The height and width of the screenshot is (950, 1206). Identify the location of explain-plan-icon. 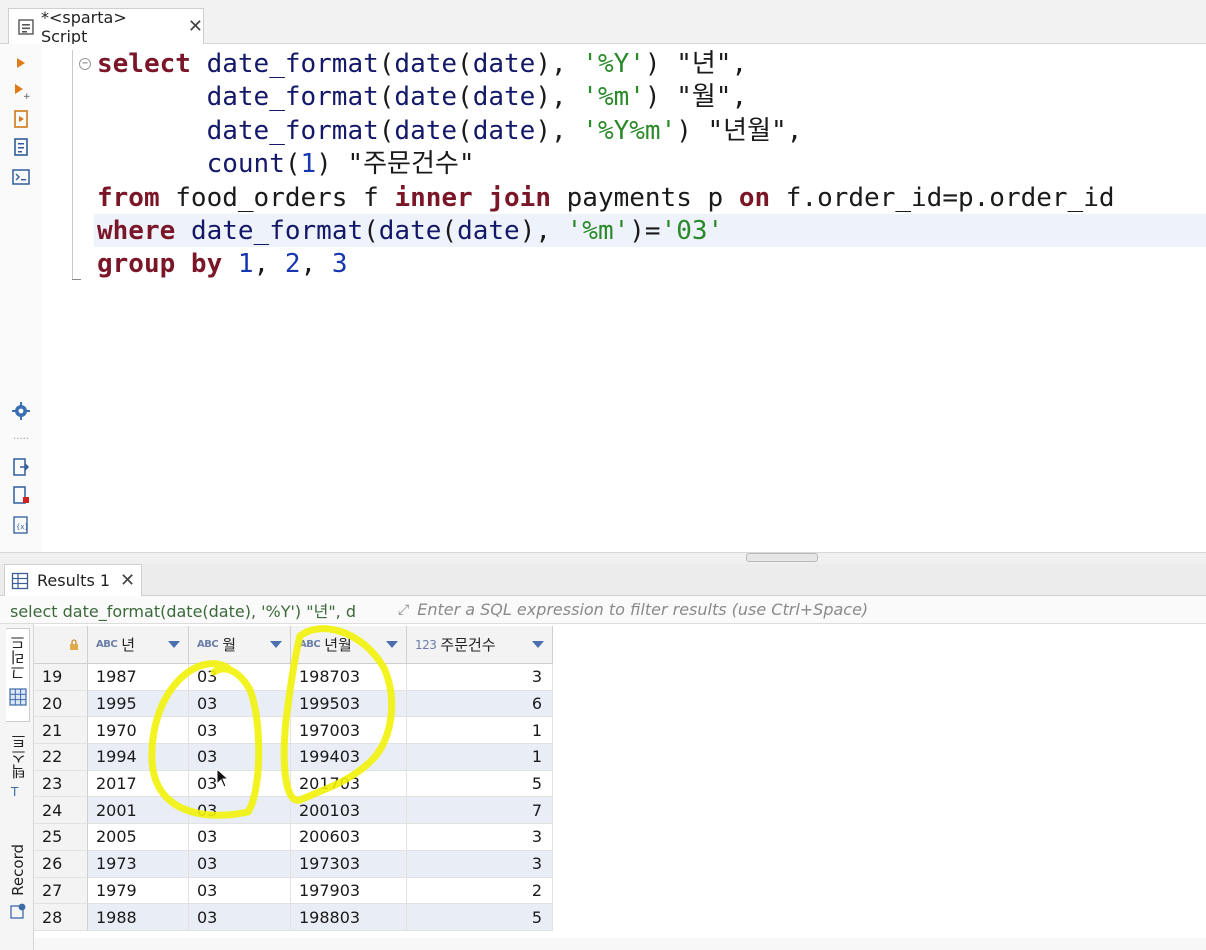
(21, 147).